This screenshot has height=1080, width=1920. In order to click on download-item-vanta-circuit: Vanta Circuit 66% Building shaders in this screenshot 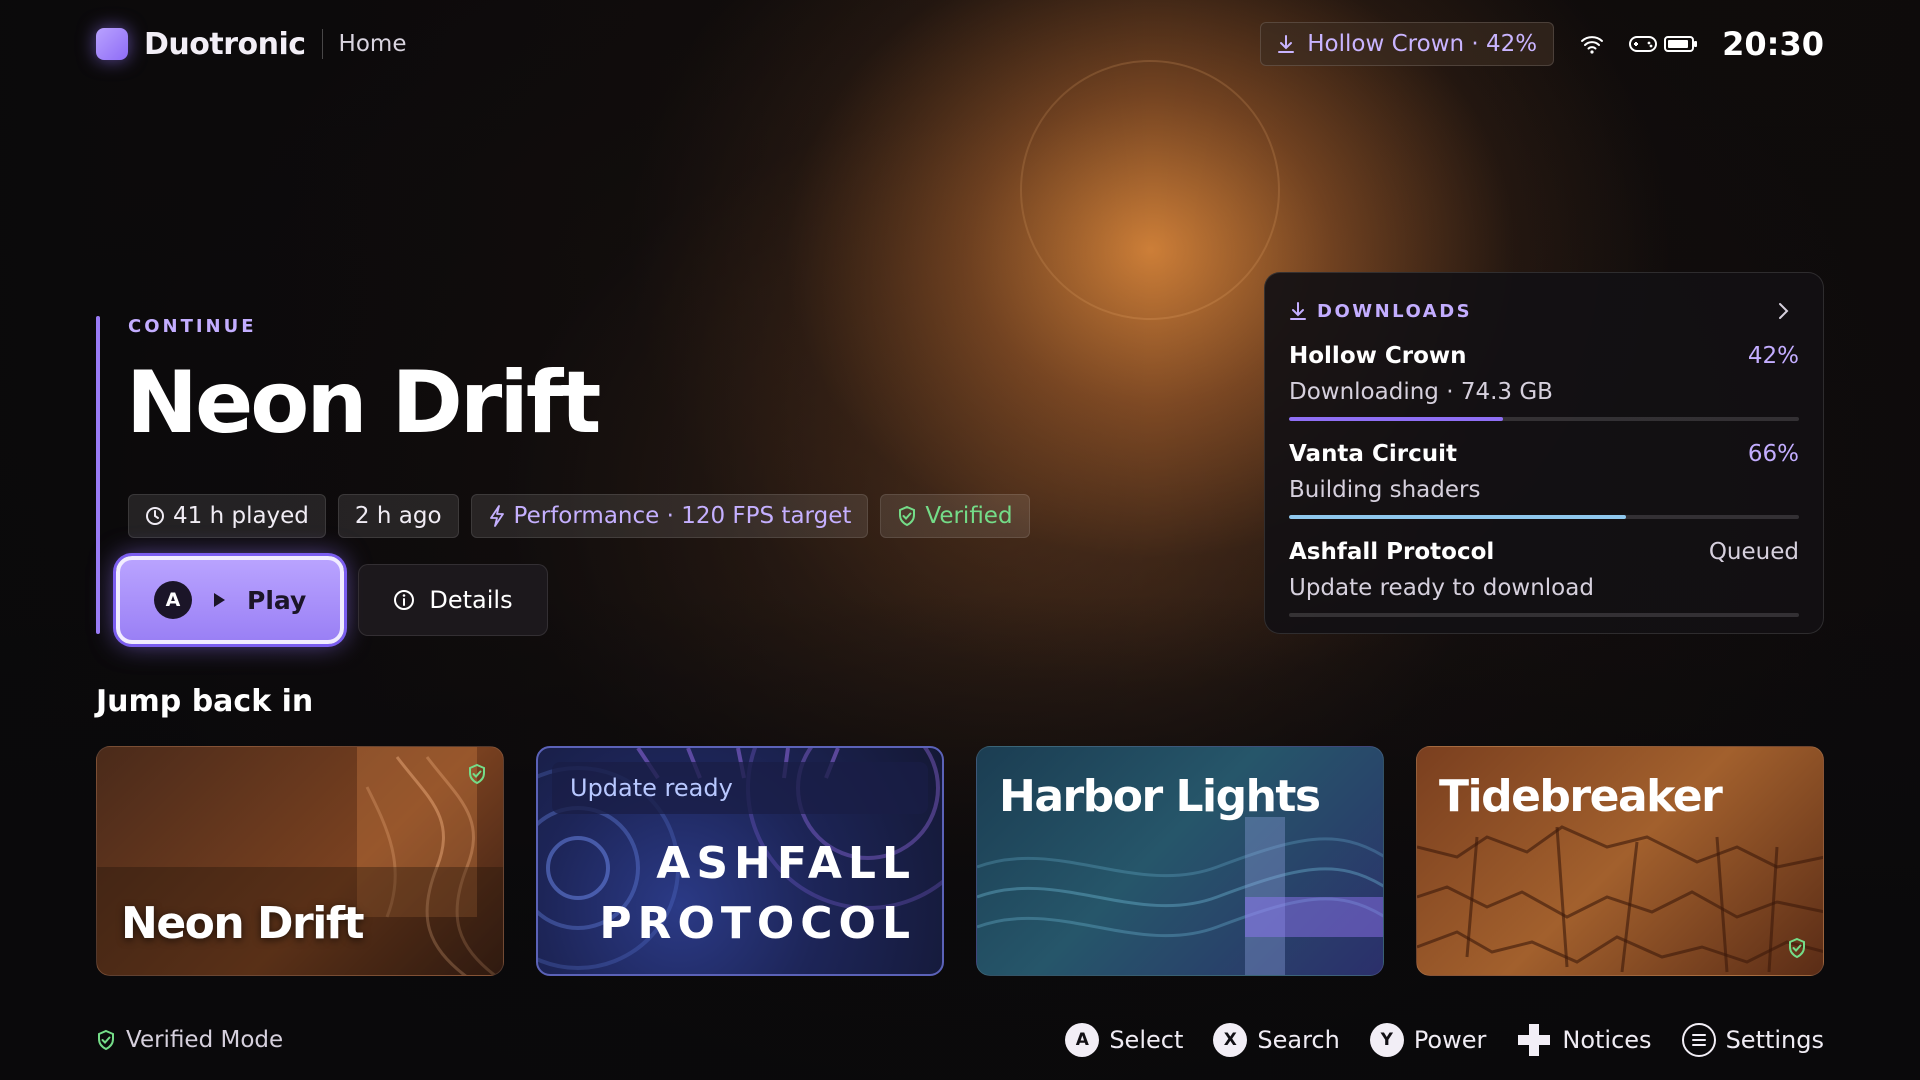, I will do `click(1544, 480)`.